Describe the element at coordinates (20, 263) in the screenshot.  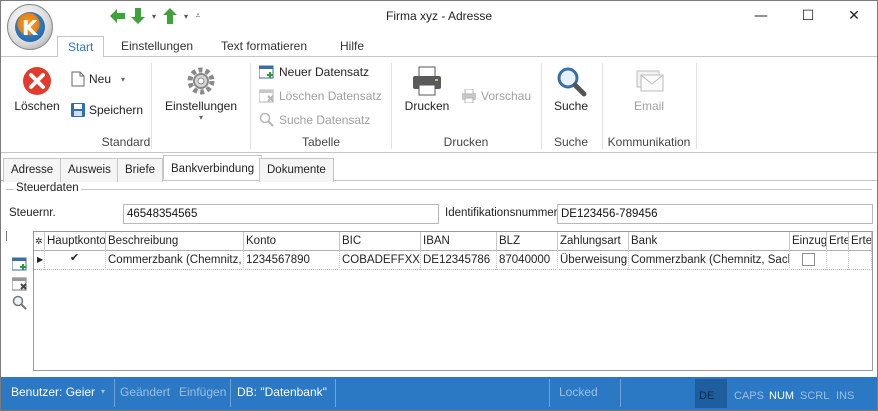
I see `grid-add-row-button` at that location.